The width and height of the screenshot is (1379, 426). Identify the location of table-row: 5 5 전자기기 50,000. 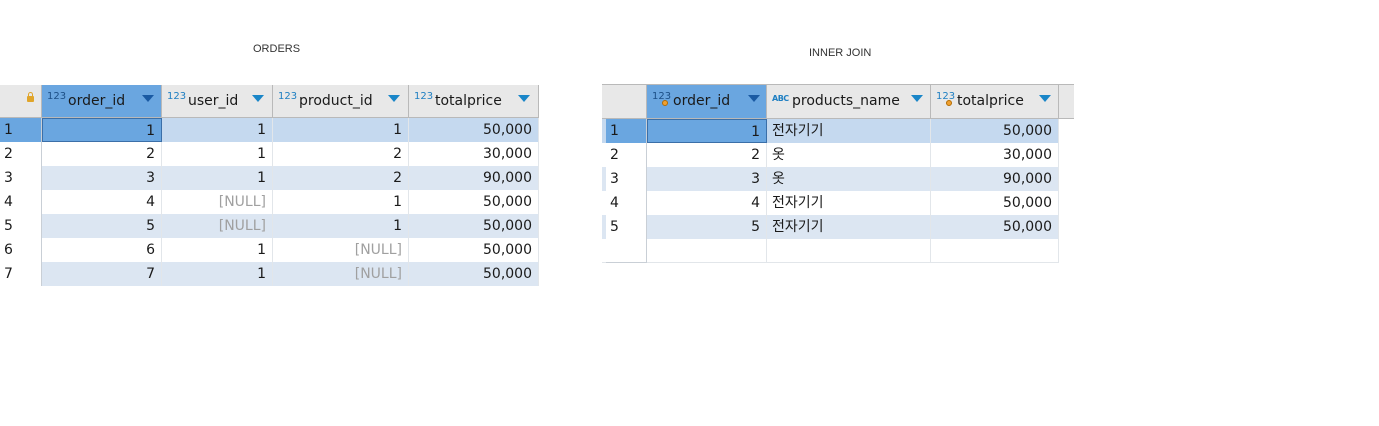
(830, 227).